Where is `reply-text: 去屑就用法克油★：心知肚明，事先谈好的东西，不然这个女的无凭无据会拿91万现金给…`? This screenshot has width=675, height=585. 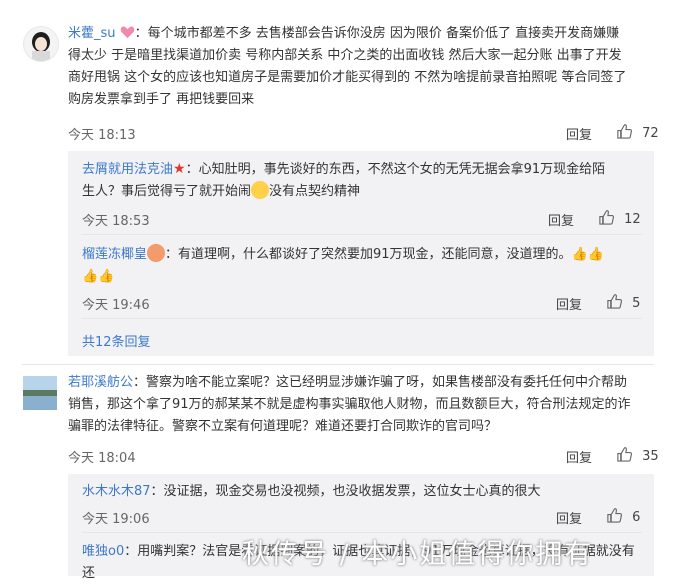 reply-text: 去屑就用法克油★：心知肚明，事先谈好的东西，不然这个女的无凭无据会拿91万现金给… is located at coordinates (344, 180).